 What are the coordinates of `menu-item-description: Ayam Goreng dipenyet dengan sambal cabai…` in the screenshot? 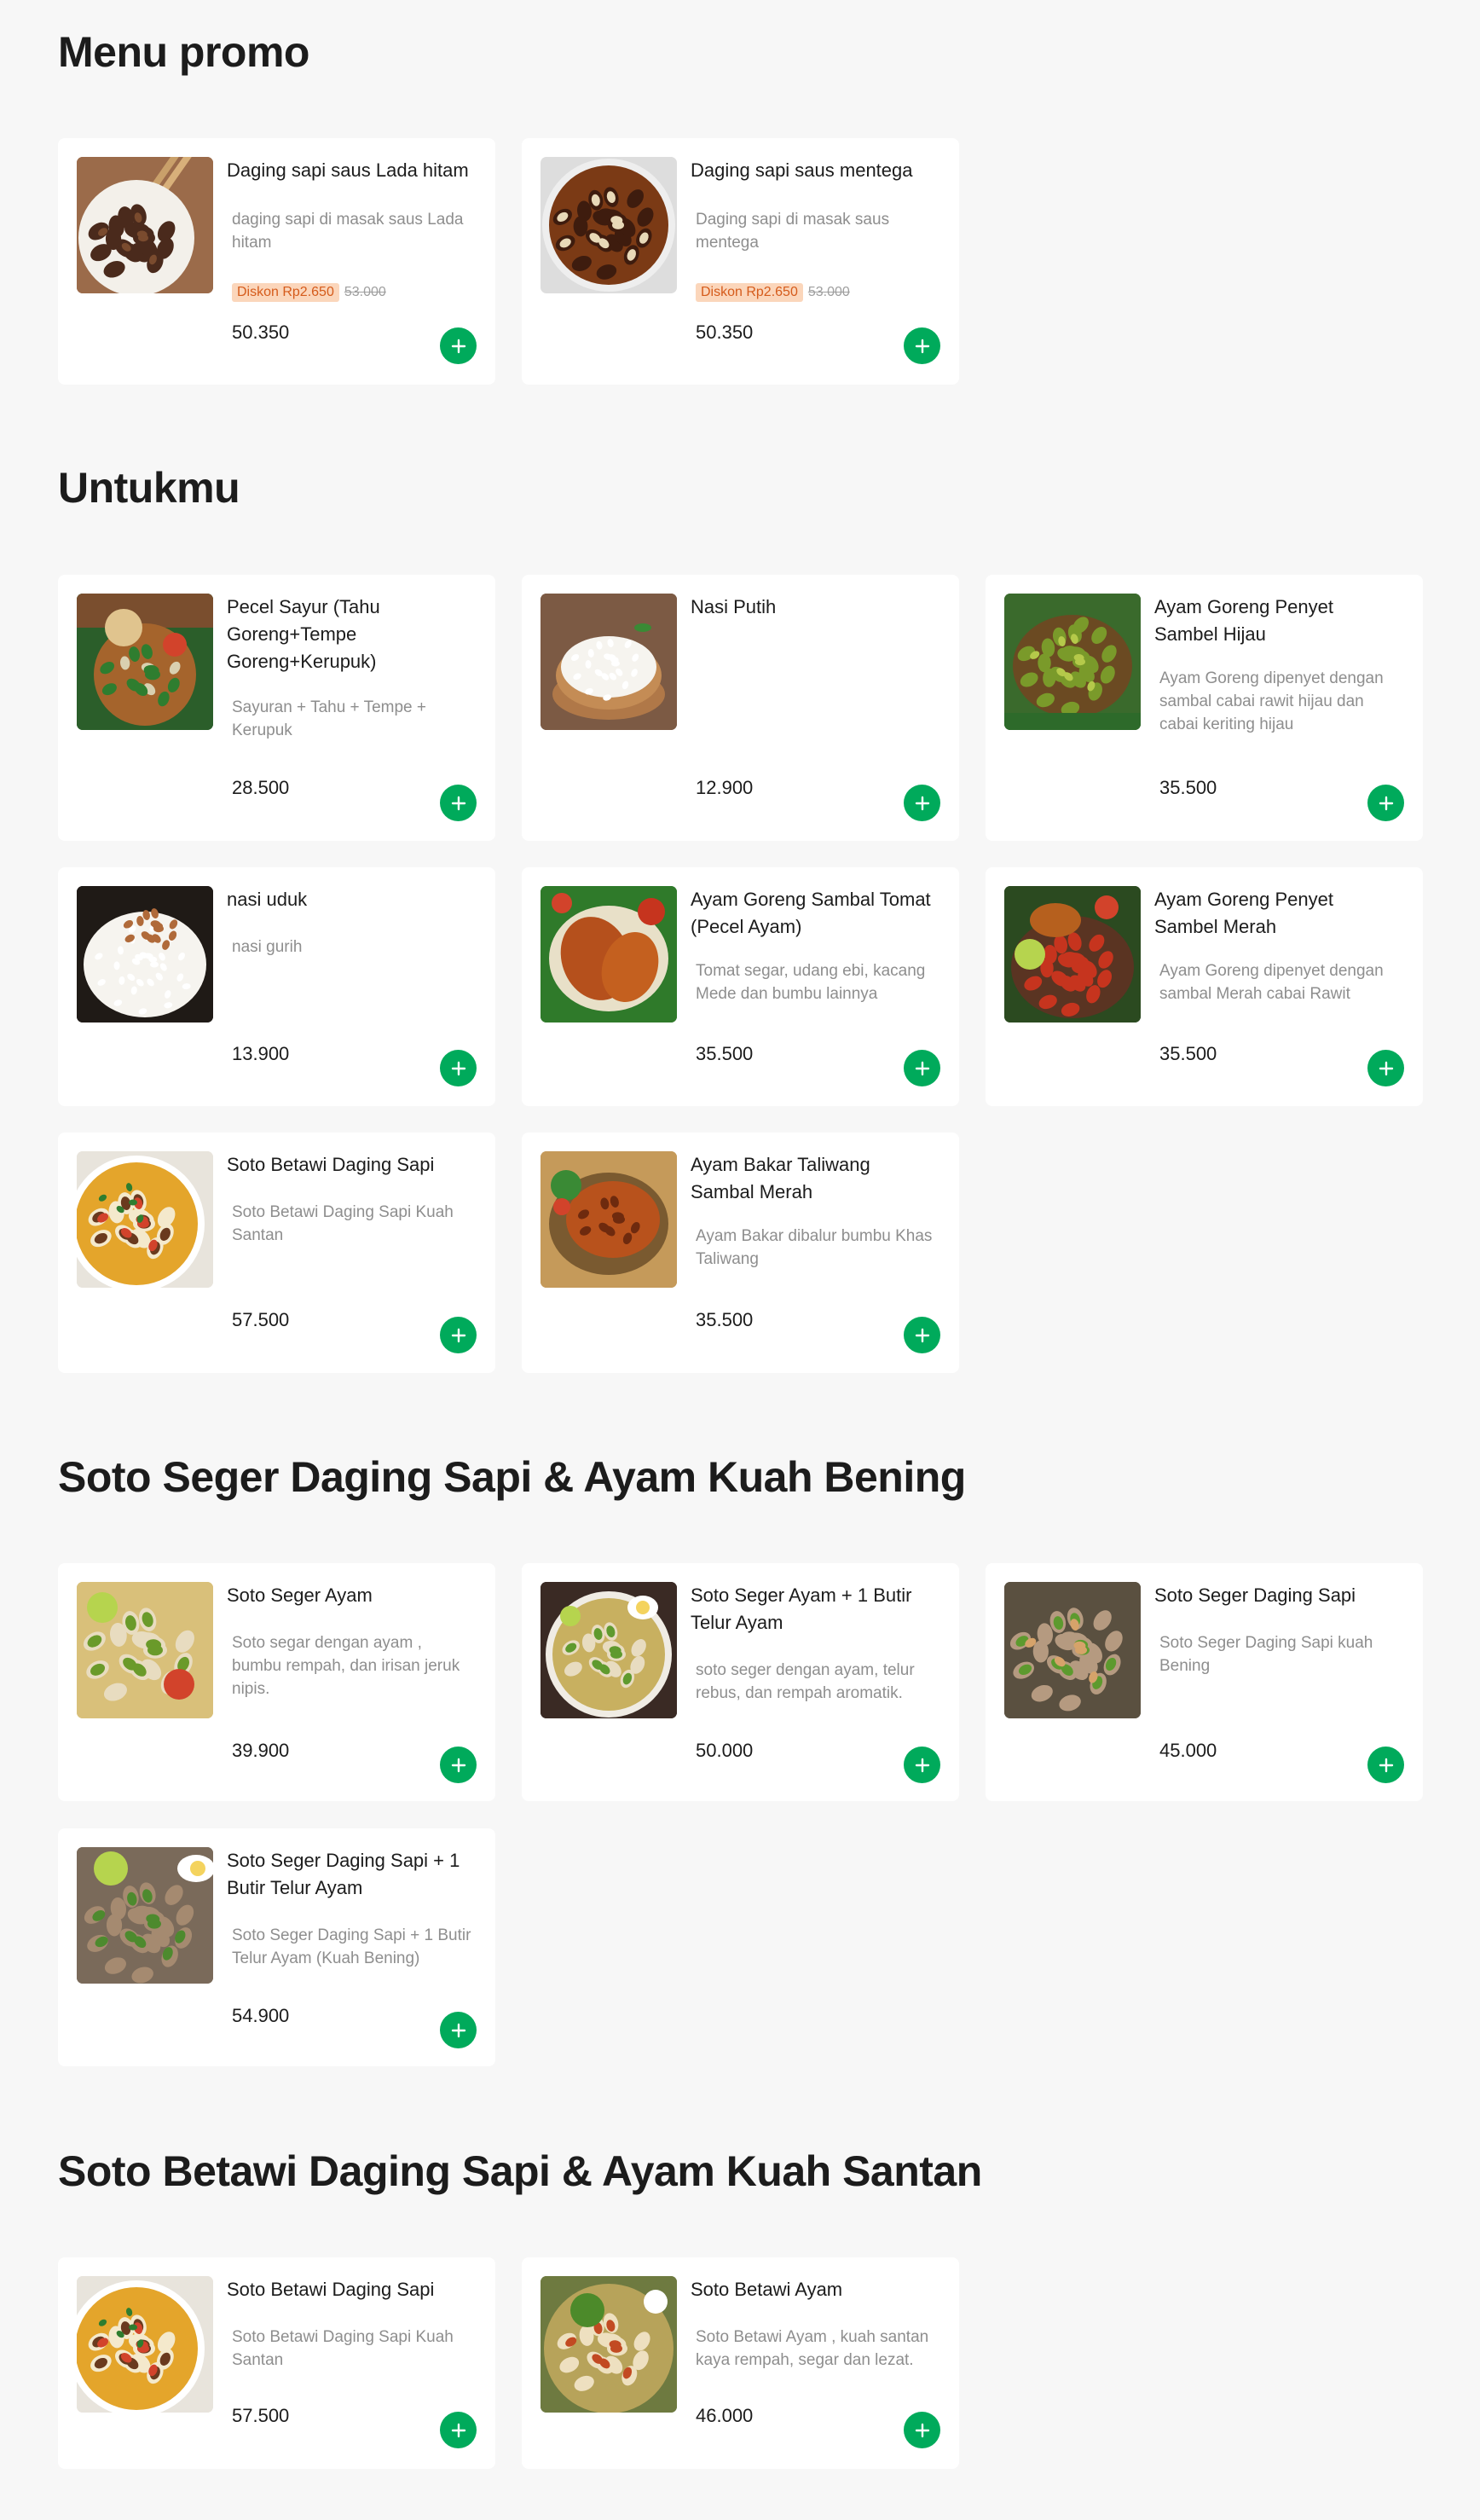 It's located at (1271, 701).